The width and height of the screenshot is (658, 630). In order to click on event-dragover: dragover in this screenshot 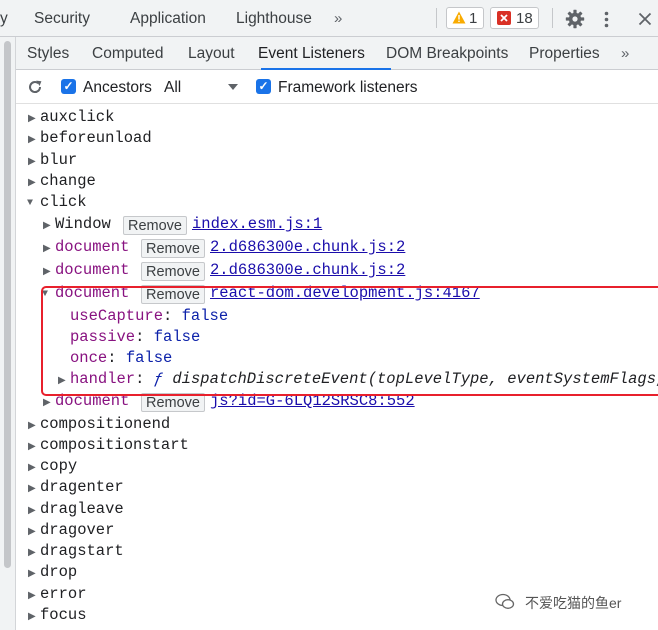, I will do `click(77, 530)`.